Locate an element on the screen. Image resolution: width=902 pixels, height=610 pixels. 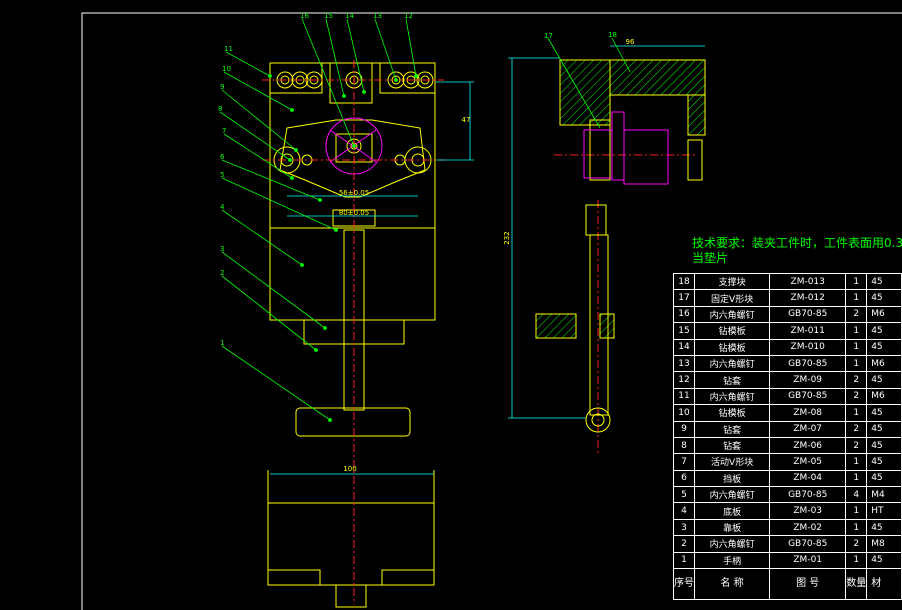
bom-row: 13 内六角螺钉 GB70-85 1 M6 is located at coordinates (787, 363).